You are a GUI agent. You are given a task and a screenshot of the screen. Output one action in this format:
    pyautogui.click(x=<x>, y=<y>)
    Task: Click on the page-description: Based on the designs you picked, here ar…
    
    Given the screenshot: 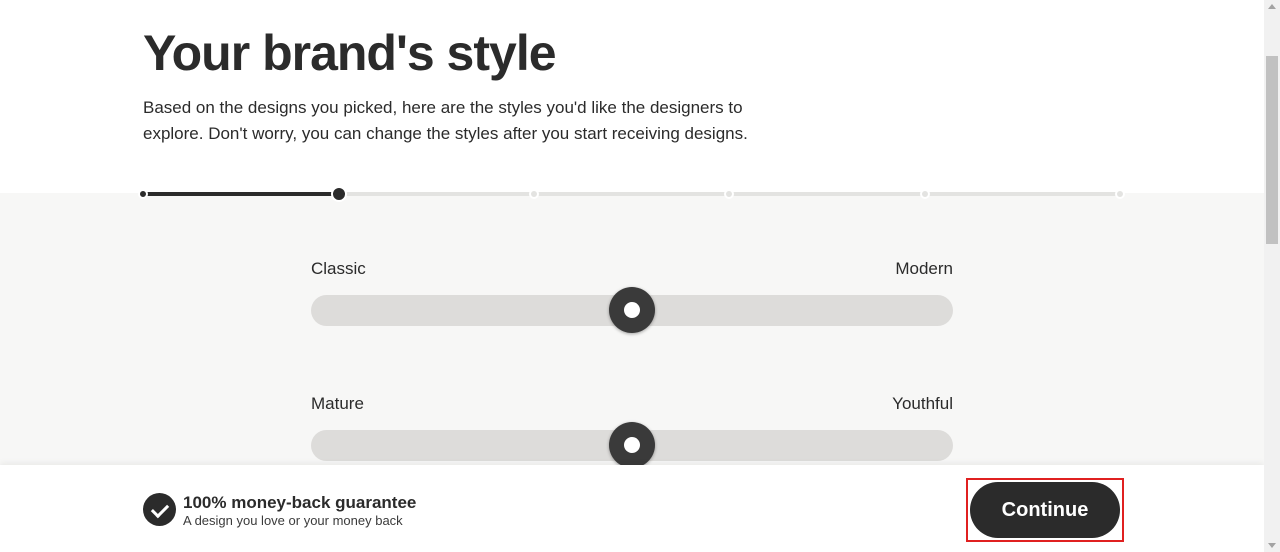 What is the action you would take?
    pyautogui.click(x=445, y=120)
    